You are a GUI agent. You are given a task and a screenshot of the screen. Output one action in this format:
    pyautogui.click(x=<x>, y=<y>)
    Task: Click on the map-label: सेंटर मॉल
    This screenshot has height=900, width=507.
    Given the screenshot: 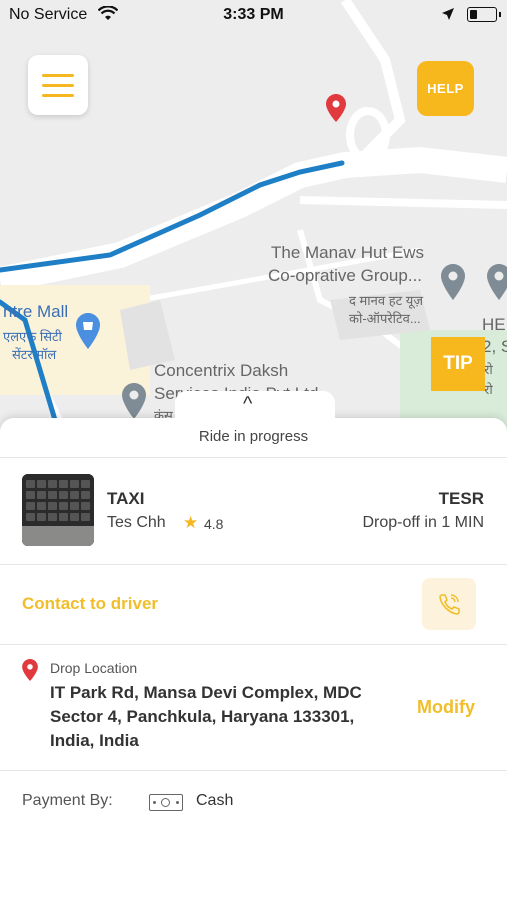 What is the action you would take?
    pyautogui.click(x=34, y=354)
    